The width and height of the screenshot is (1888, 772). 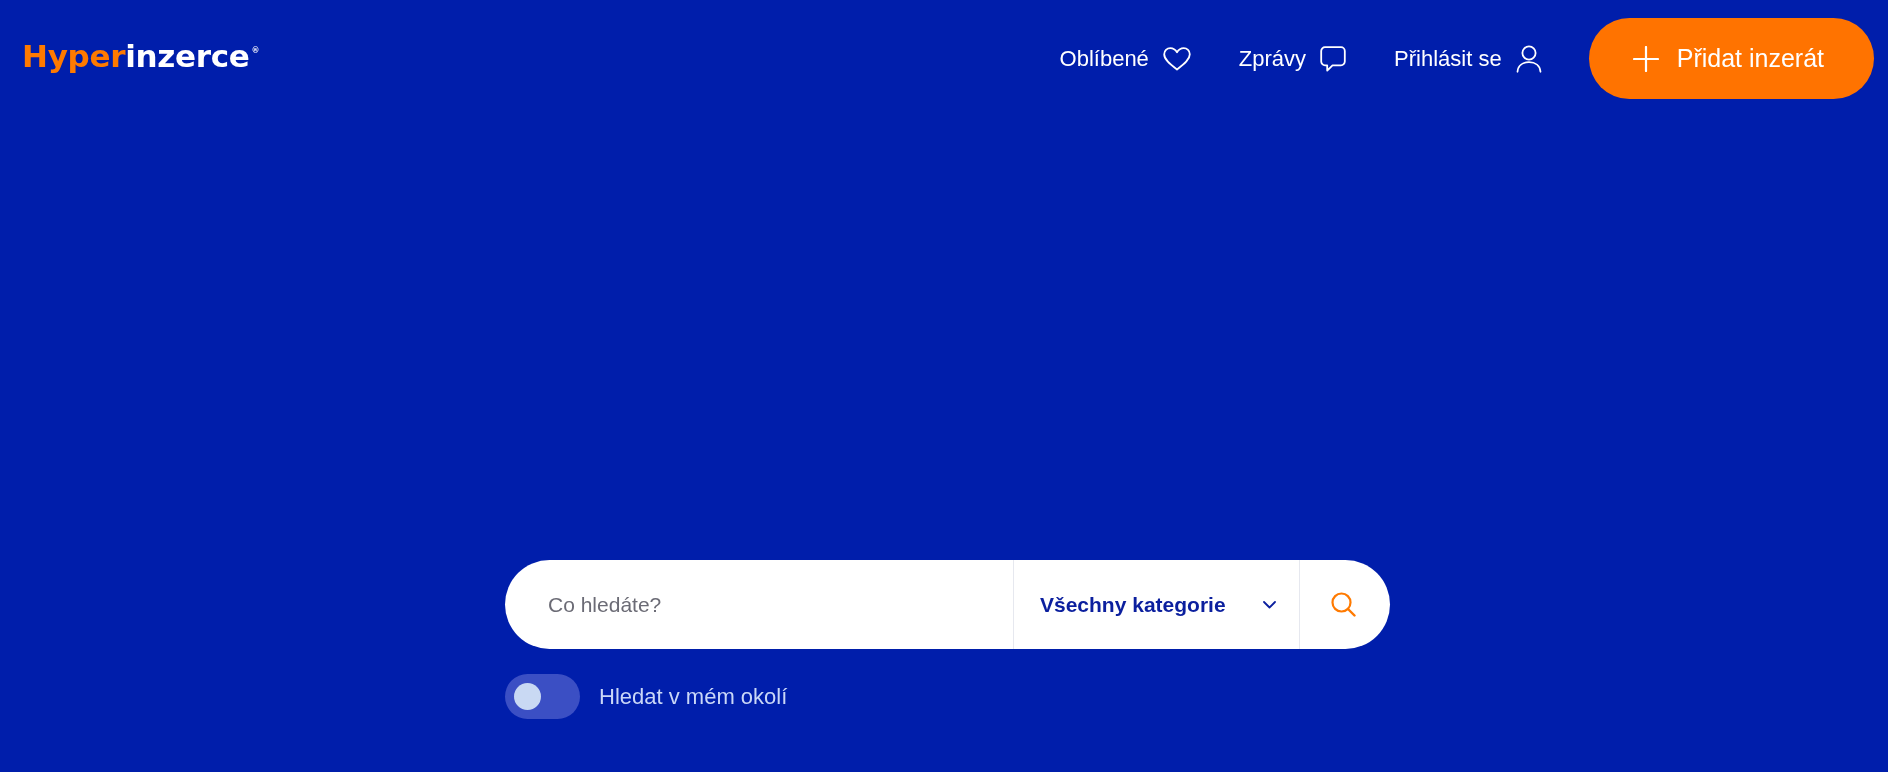 What do you see at coordinates (693, 696) in the screenshot?
I see `nearby-search-label: Hledat v mém okolí` at bounding box center [693, 696].